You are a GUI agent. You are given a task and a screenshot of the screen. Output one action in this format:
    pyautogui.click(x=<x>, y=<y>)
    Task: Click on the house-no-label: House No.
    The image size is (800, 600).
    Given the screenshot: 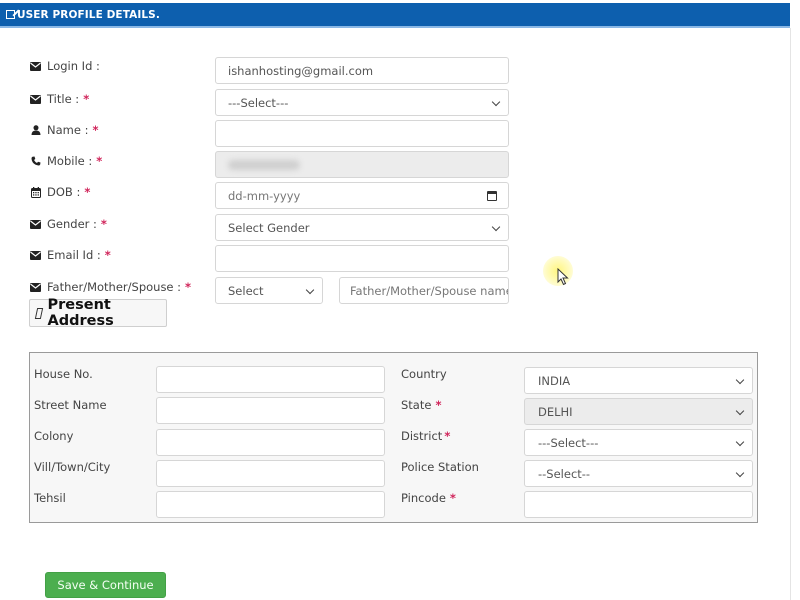 What is the action you would take?
    pyautogui.click(x=63, y=374)
    